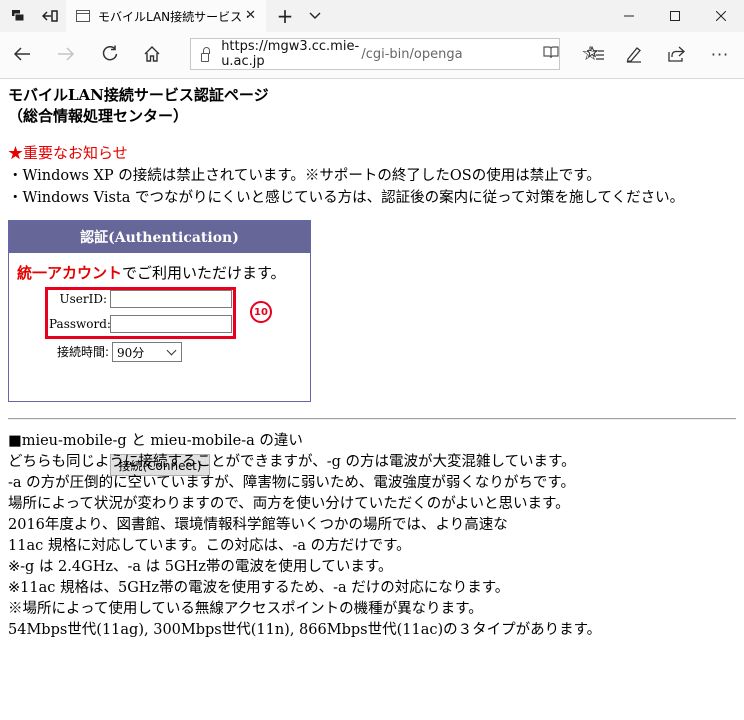  Describe the element at coordinates (68, 153) in the screenshot. I see `notice-heading: ★重要なお知らせ` at that location.